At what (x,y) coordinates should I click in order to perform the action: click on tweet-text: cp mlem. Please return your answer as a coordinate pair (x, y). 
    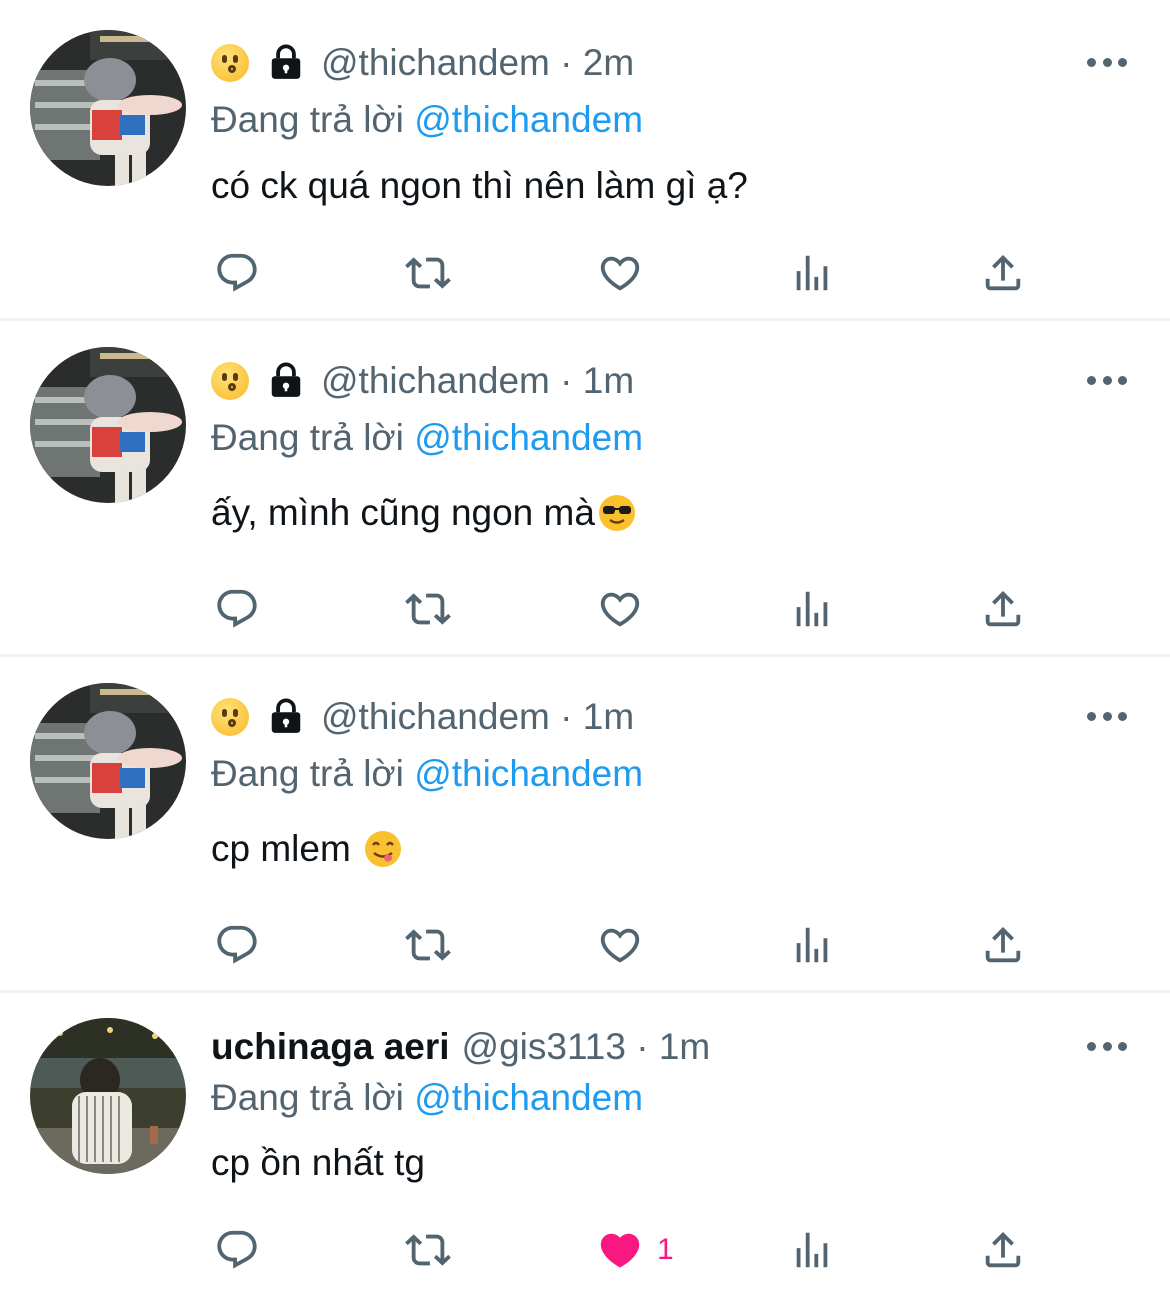
    Looking at the image, I should click on (307, 849).